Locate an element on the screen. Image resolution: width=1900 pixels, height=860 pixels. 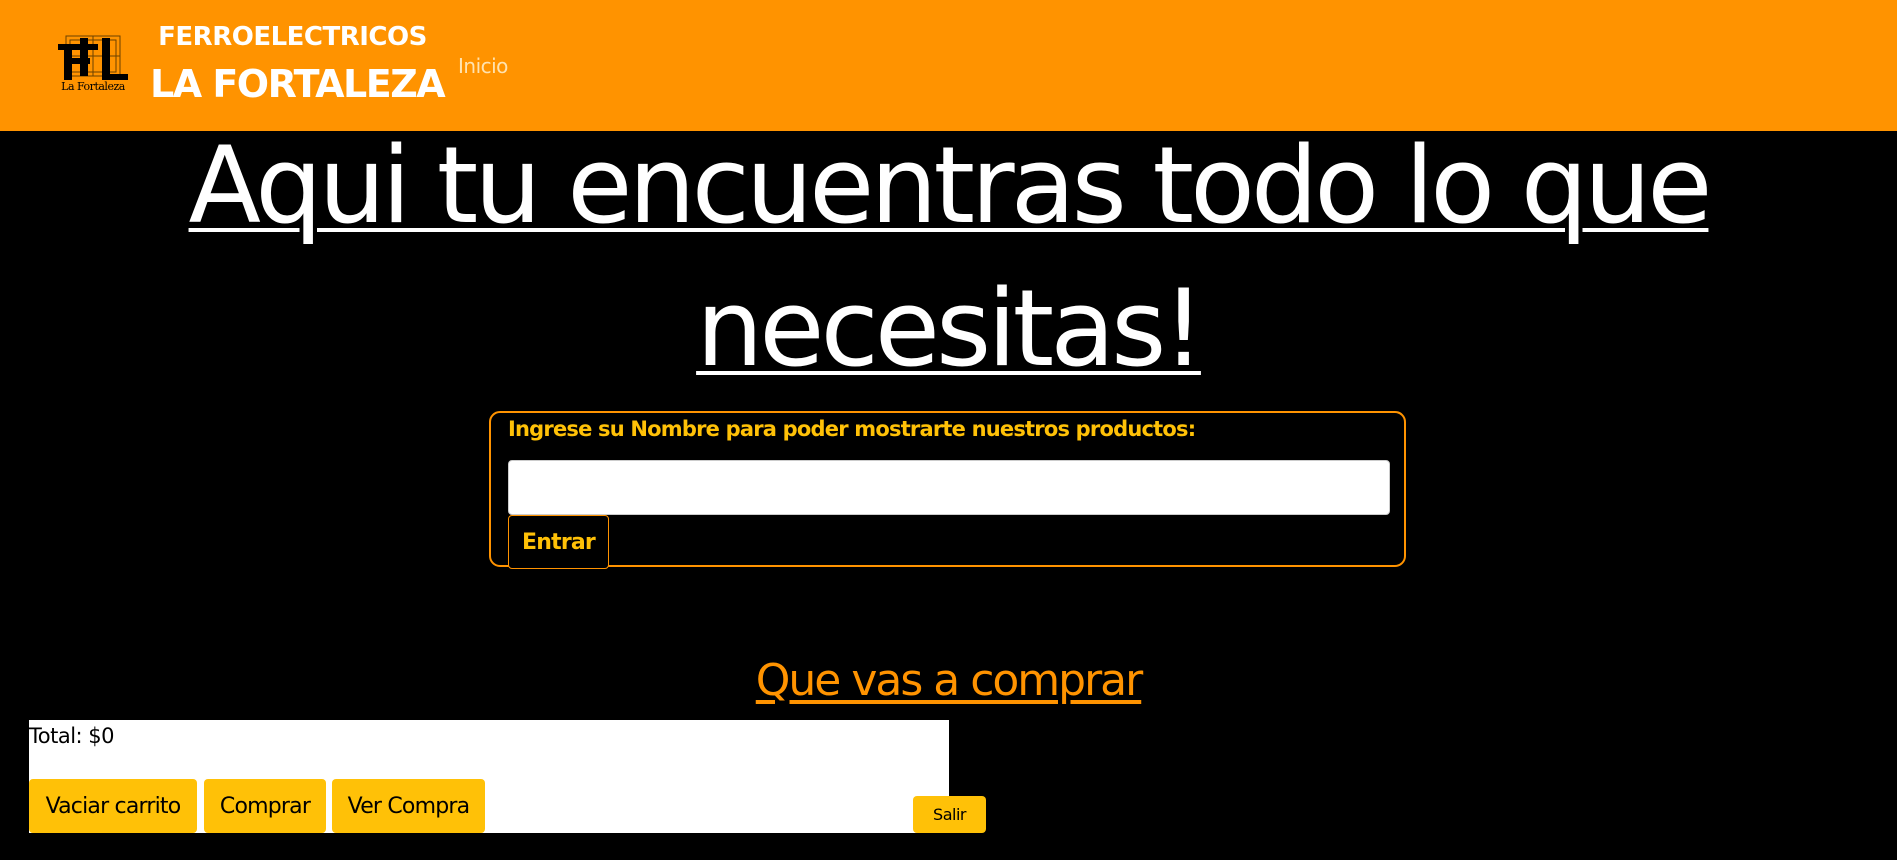
brand-name-line2: LA FORTALEZA is located at coordinates (298, 84).